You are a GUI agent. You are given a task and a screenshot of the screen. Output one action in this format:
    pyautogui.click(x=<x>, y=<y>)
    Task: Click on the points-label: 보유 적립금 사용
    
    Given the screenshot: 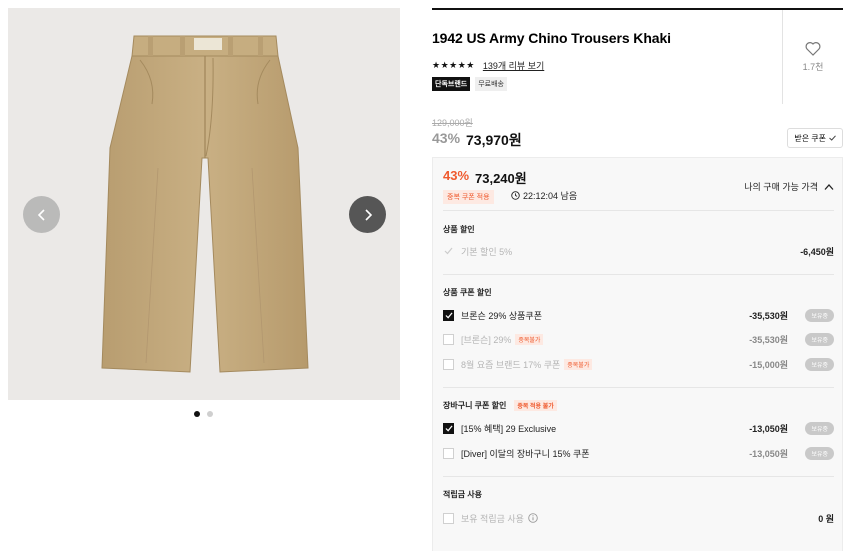 What is the action you would take?
    pyautogui.click(x=492, y=518)
    